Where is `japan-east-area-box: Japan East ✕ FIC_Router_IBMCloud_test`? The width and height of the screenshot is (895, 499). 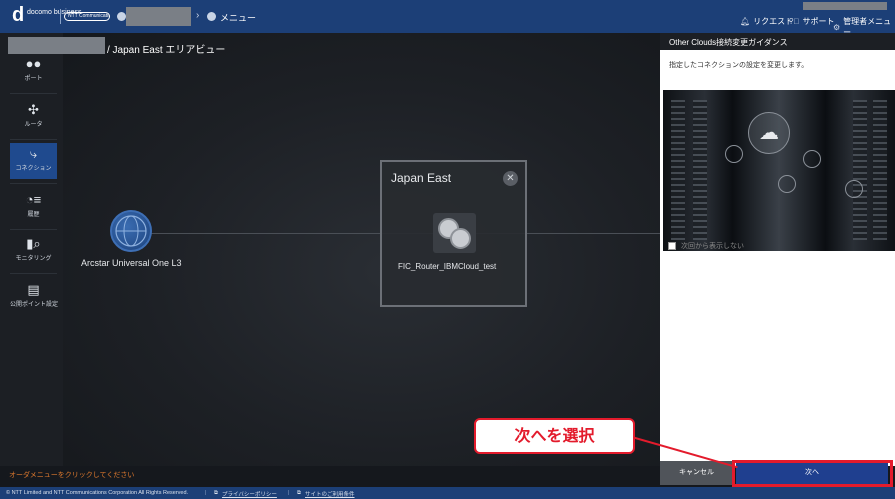
japan-east-area-box: Japan East ✕ FIC_Router_IBMCloud_test is located at coordinates (453, 233).